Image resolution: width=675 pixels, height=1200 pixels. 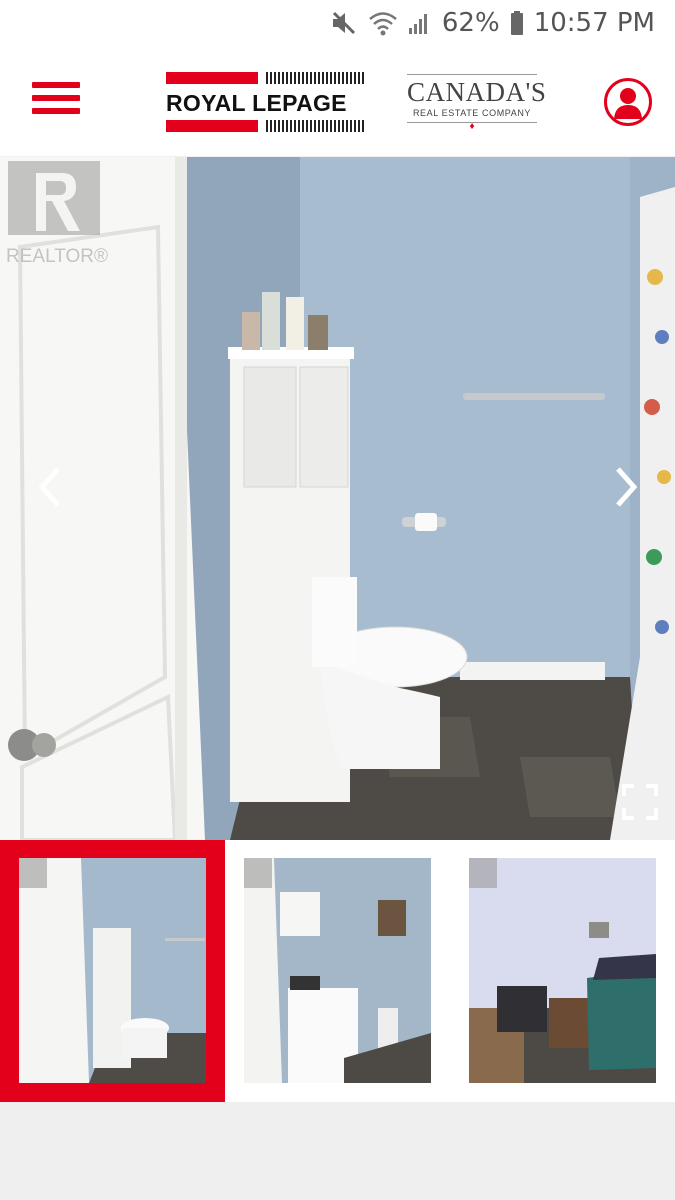 What do you see at coordinates (472, 126) in the screenshot?
I see `maple-leaf-icon: ♦` at bounding box center [472, 126].